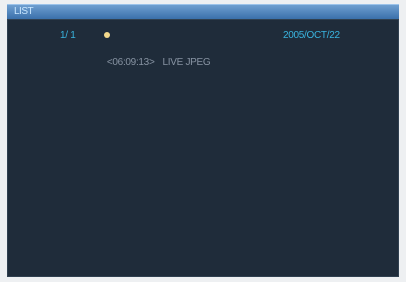  I want to click on entry-time: <06:09:13>, so click(130, 62).